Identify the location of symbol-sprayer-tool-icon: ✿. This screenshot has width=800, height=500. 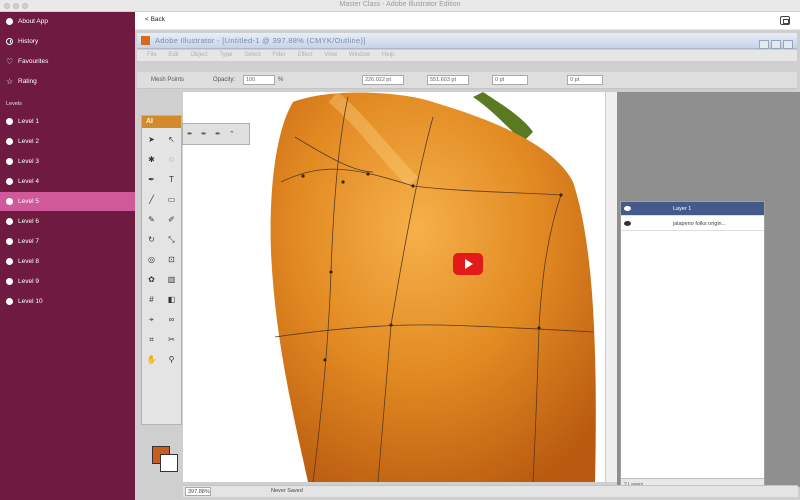
(151, 279).